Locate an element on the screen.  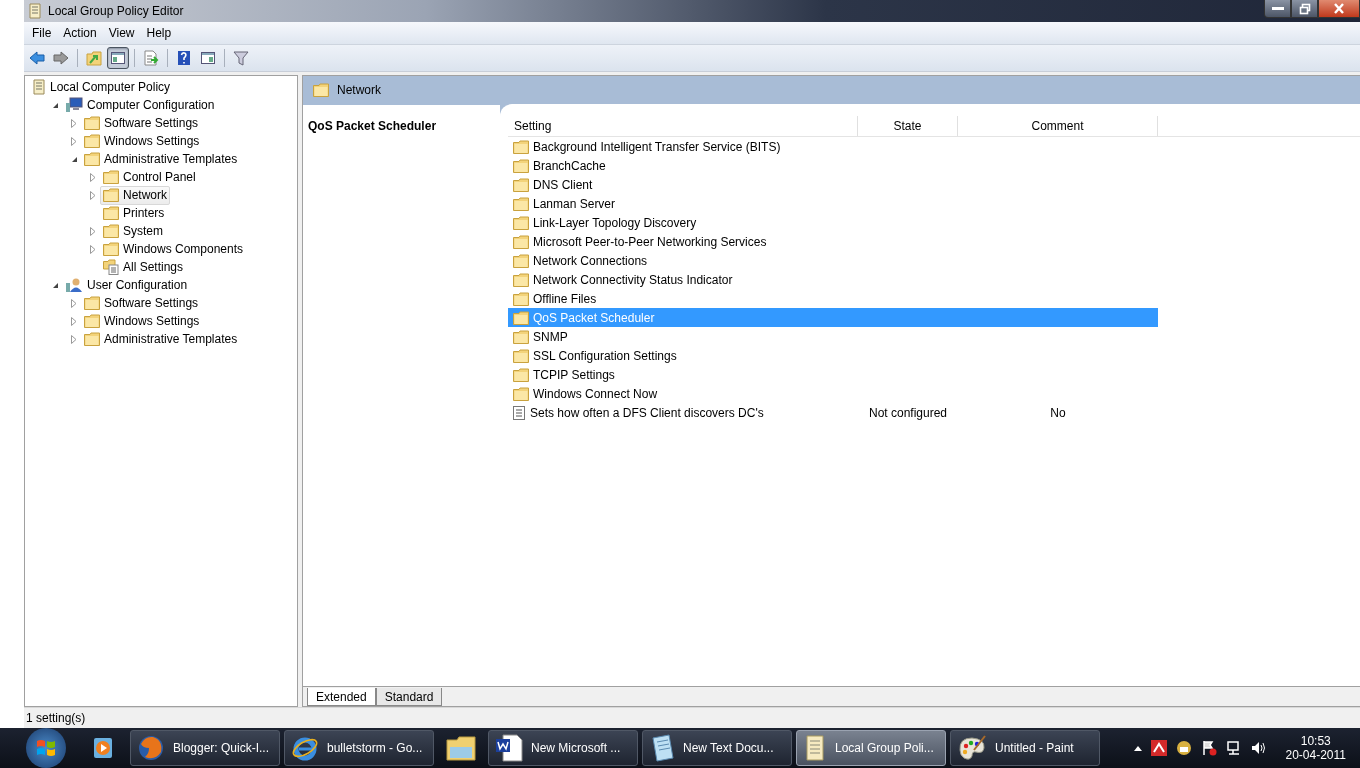
table-row: Network Connections is located at coordinates (934, 260).